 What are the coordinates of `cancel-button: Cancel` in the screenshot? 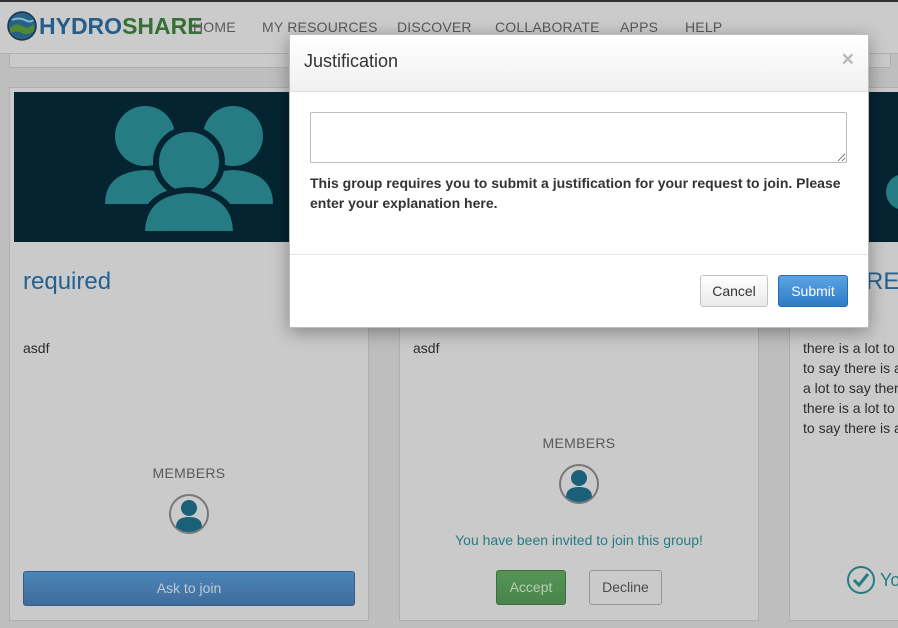 It's located at (734, 291).